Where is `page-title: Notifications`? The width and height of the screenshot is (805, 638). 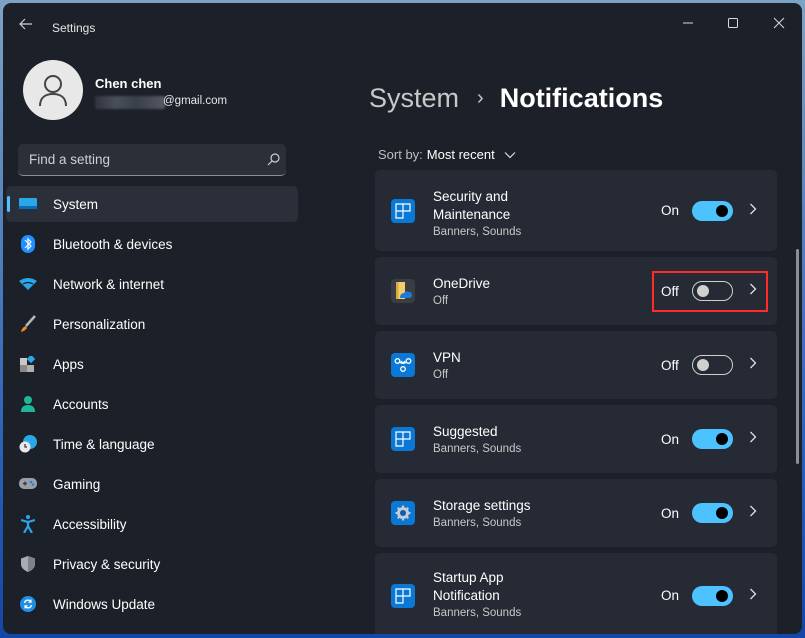
page-title: Notifications is located at coordinates (581, 98).